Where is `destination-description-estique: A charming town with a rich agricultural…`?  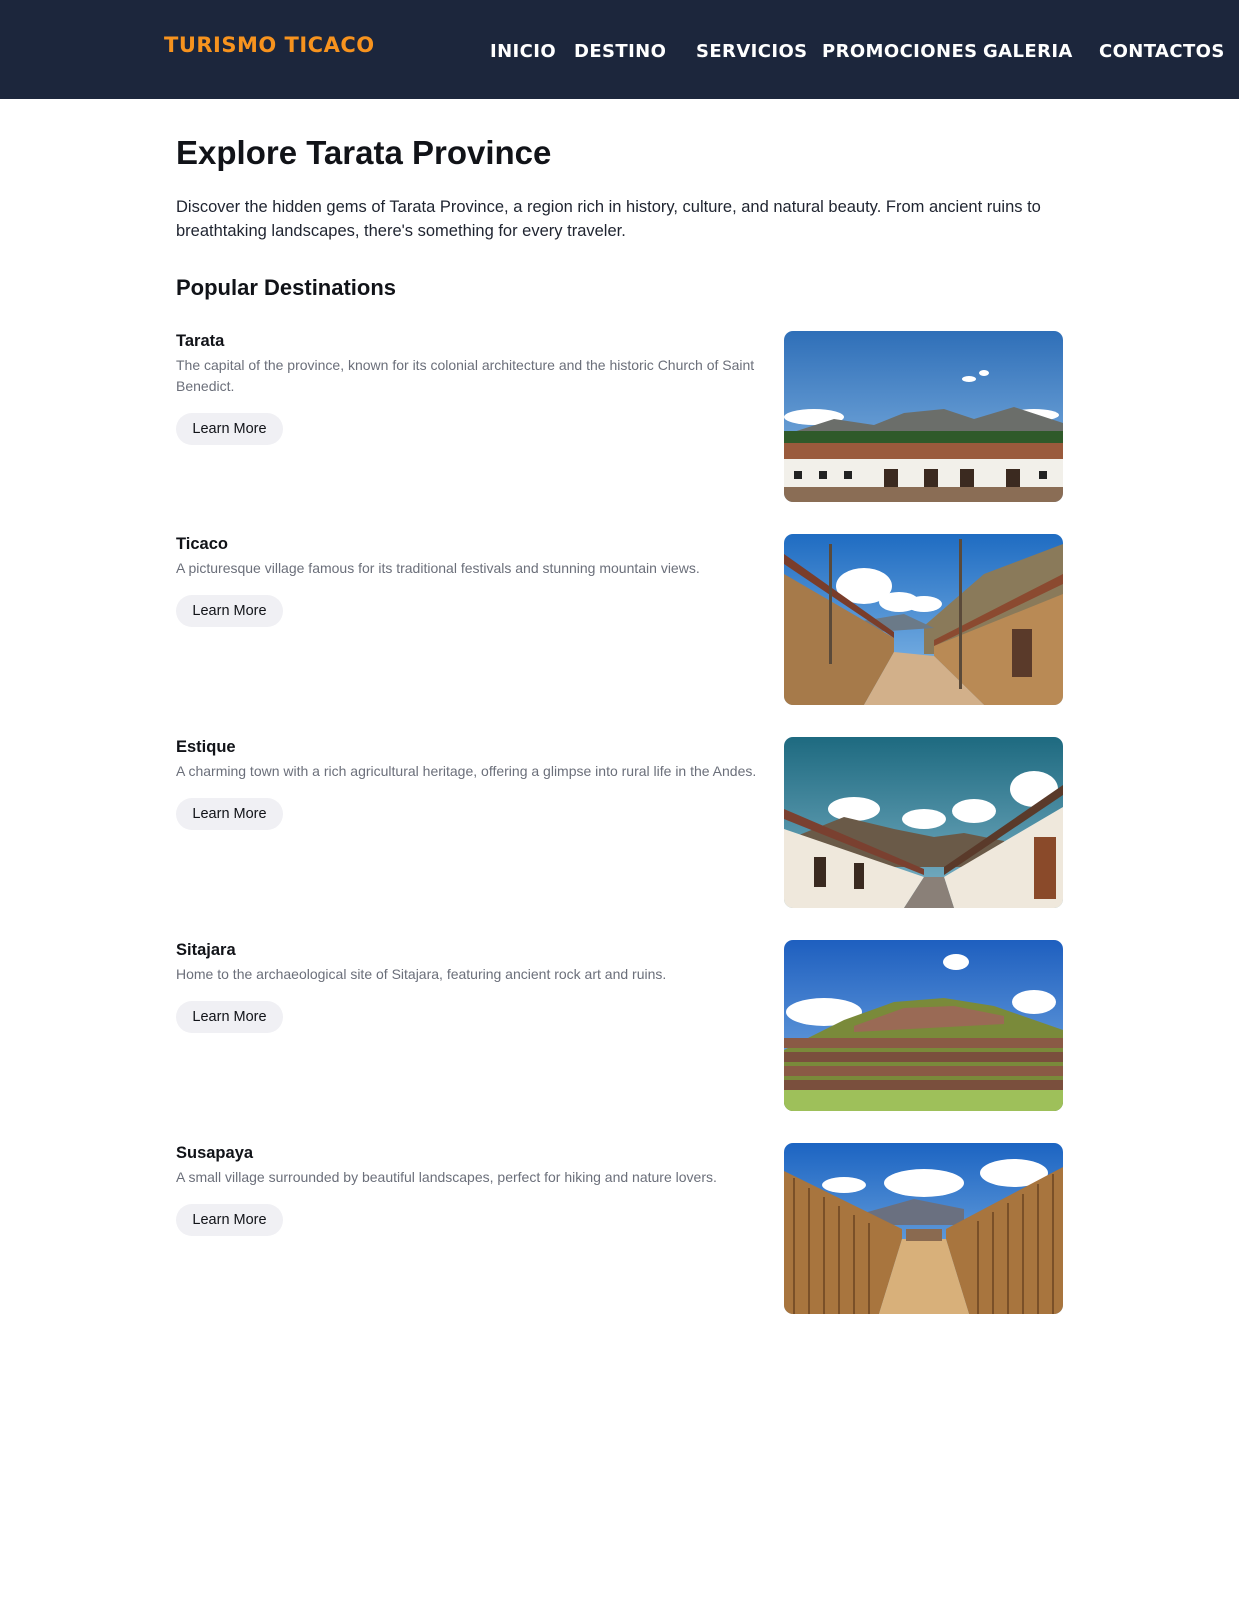
destination-description-estique: A charming town with a rich agricultural… is located at coordinates (466, 771).